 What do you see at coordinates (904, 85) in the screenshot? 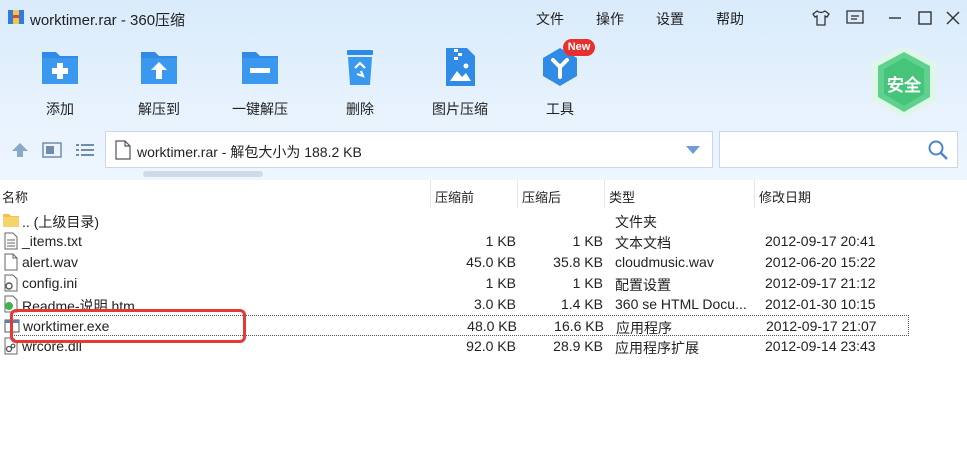
I see `safe-label: 安全` at bounding box center [904, 85].